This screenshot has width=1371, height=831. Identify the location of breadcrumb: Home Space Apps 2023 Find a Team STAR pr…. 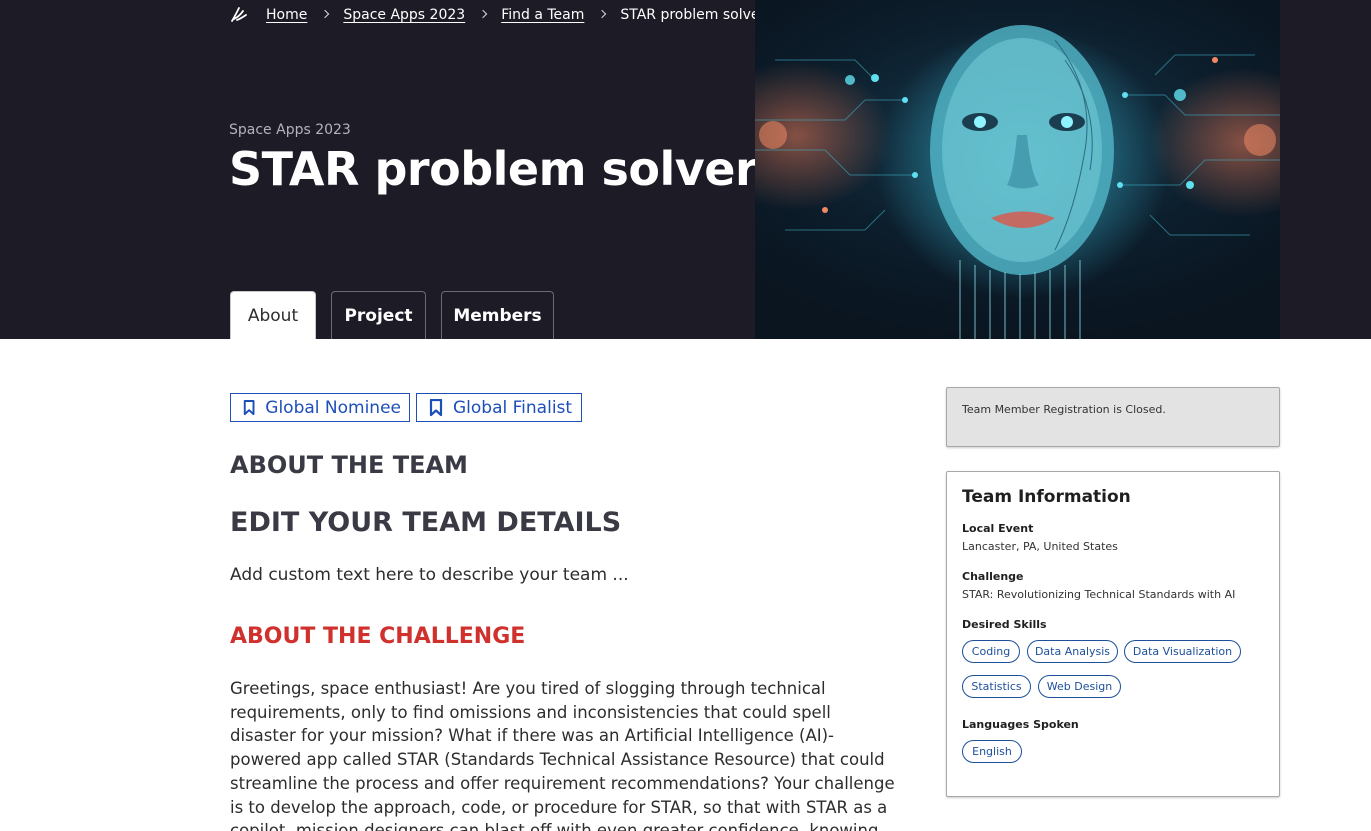
(501, 15).